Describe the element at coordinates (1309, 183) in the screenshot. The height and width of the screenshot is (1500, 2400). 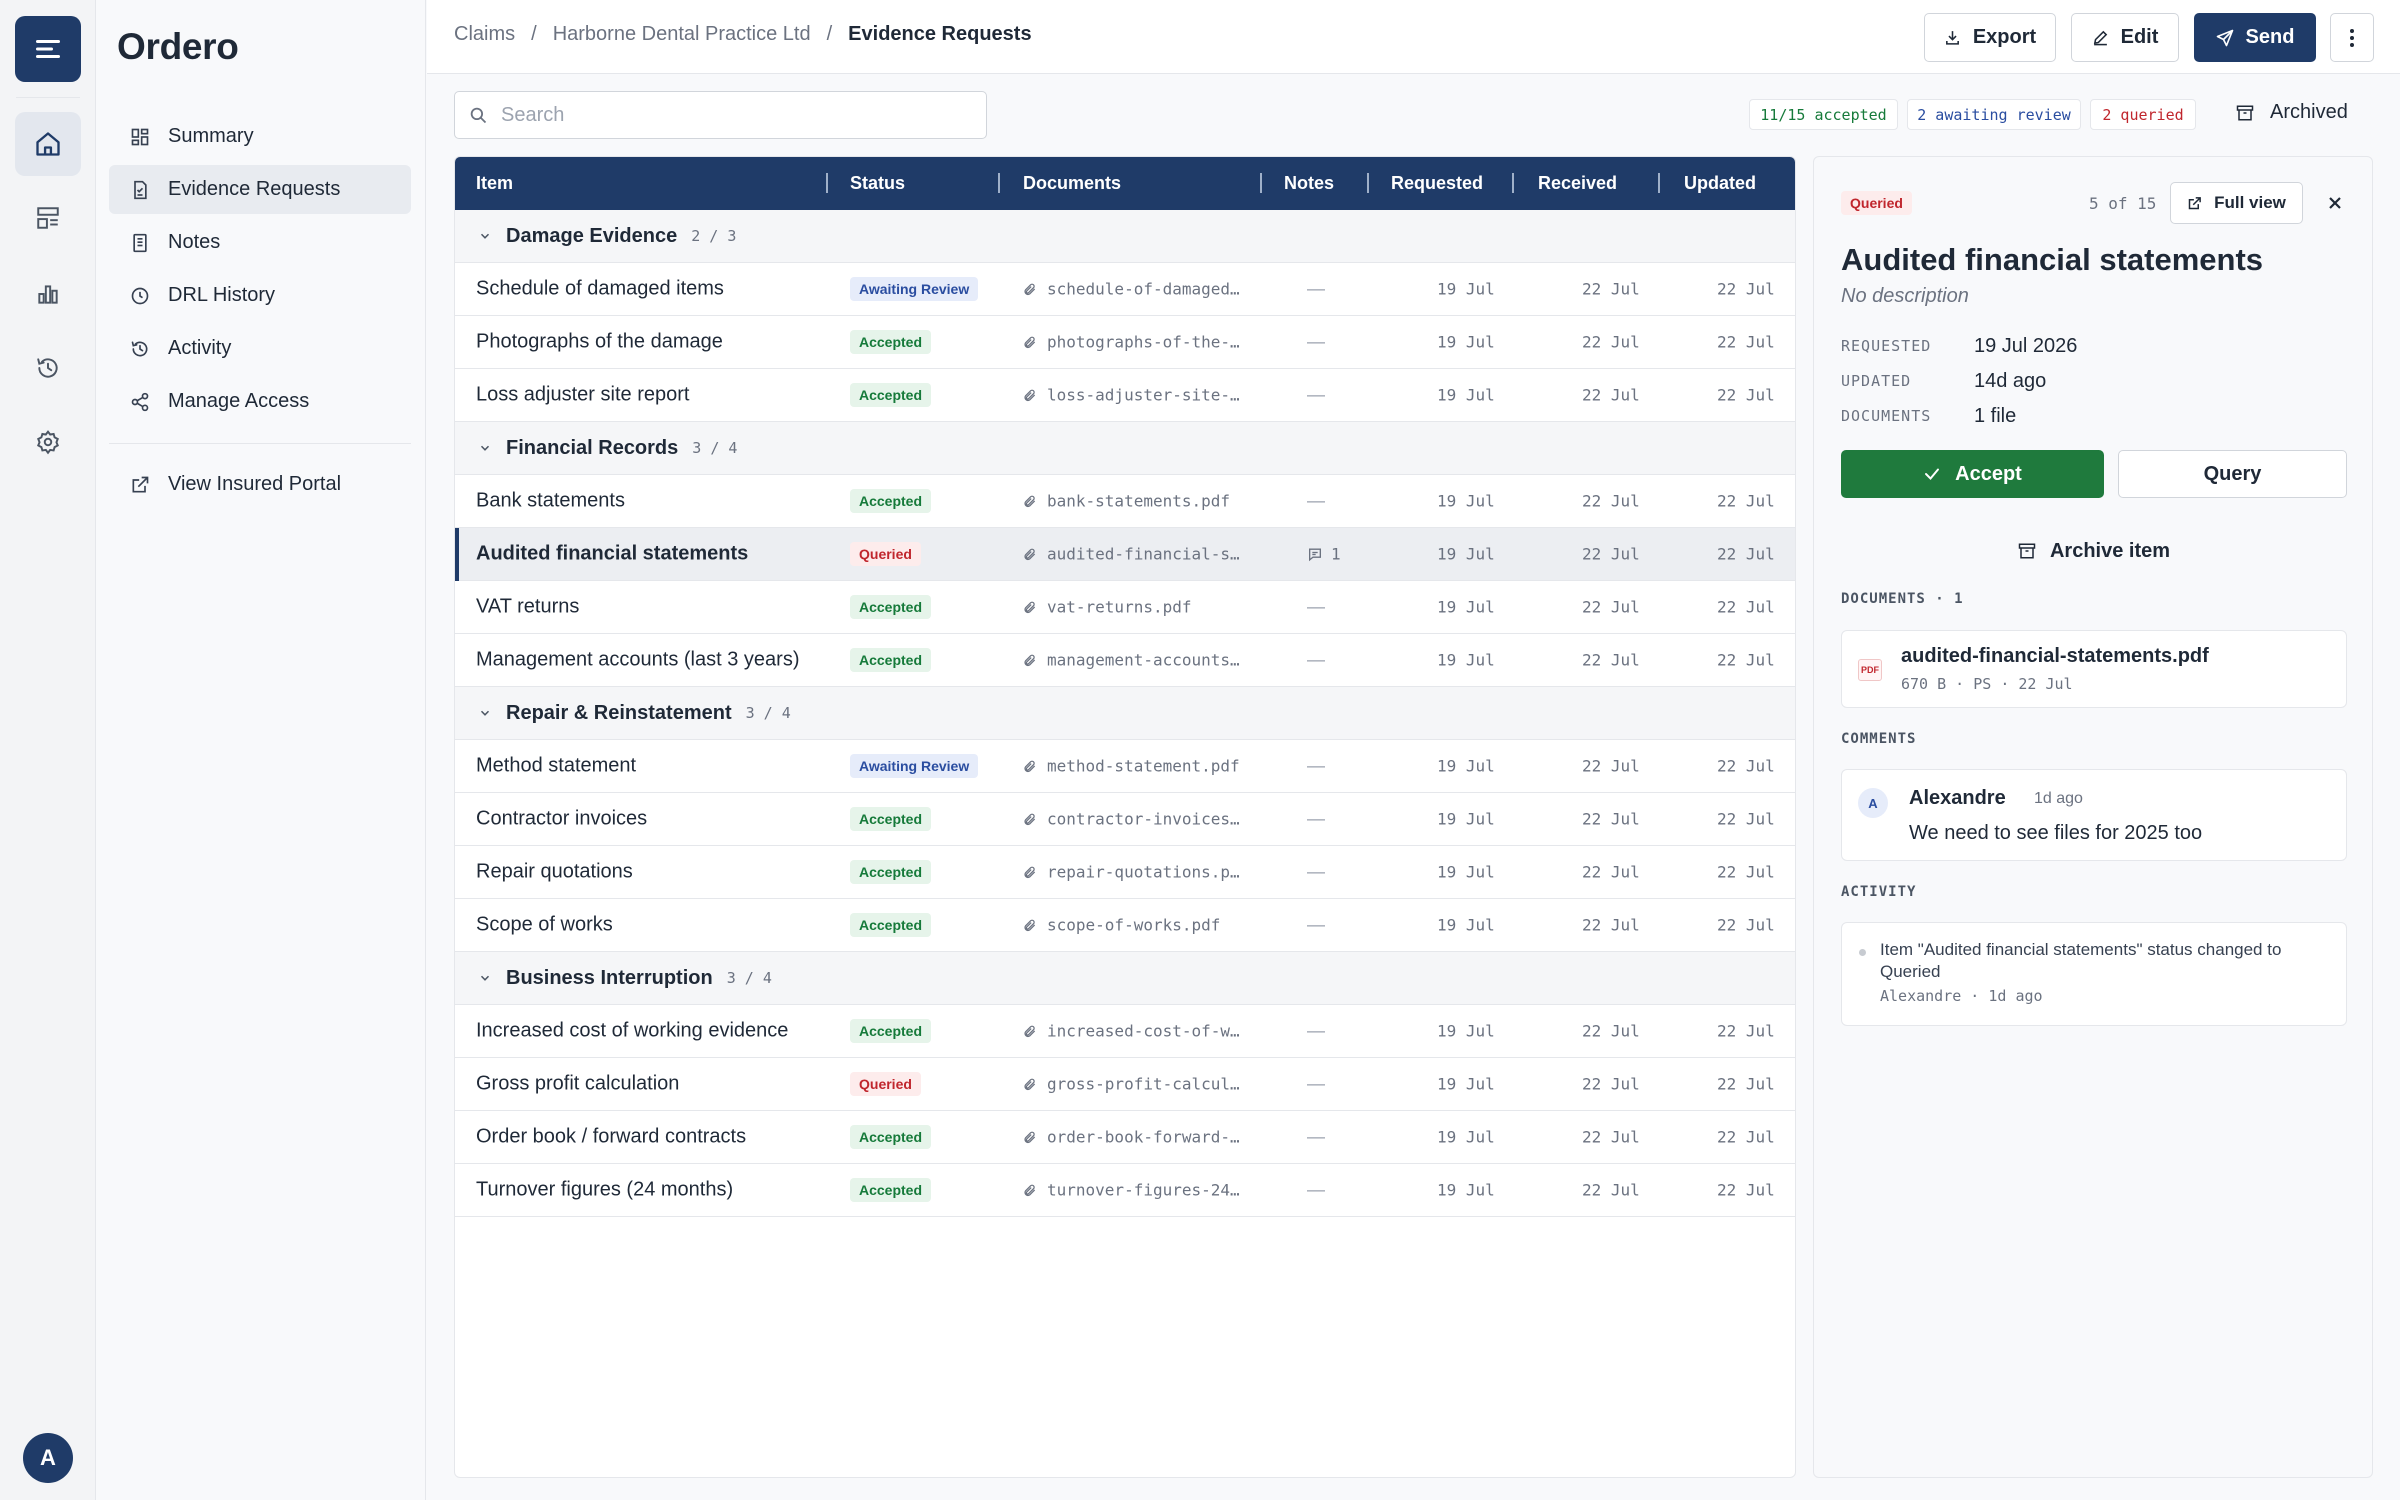
I see `column-header-notes: Notes` at that location.